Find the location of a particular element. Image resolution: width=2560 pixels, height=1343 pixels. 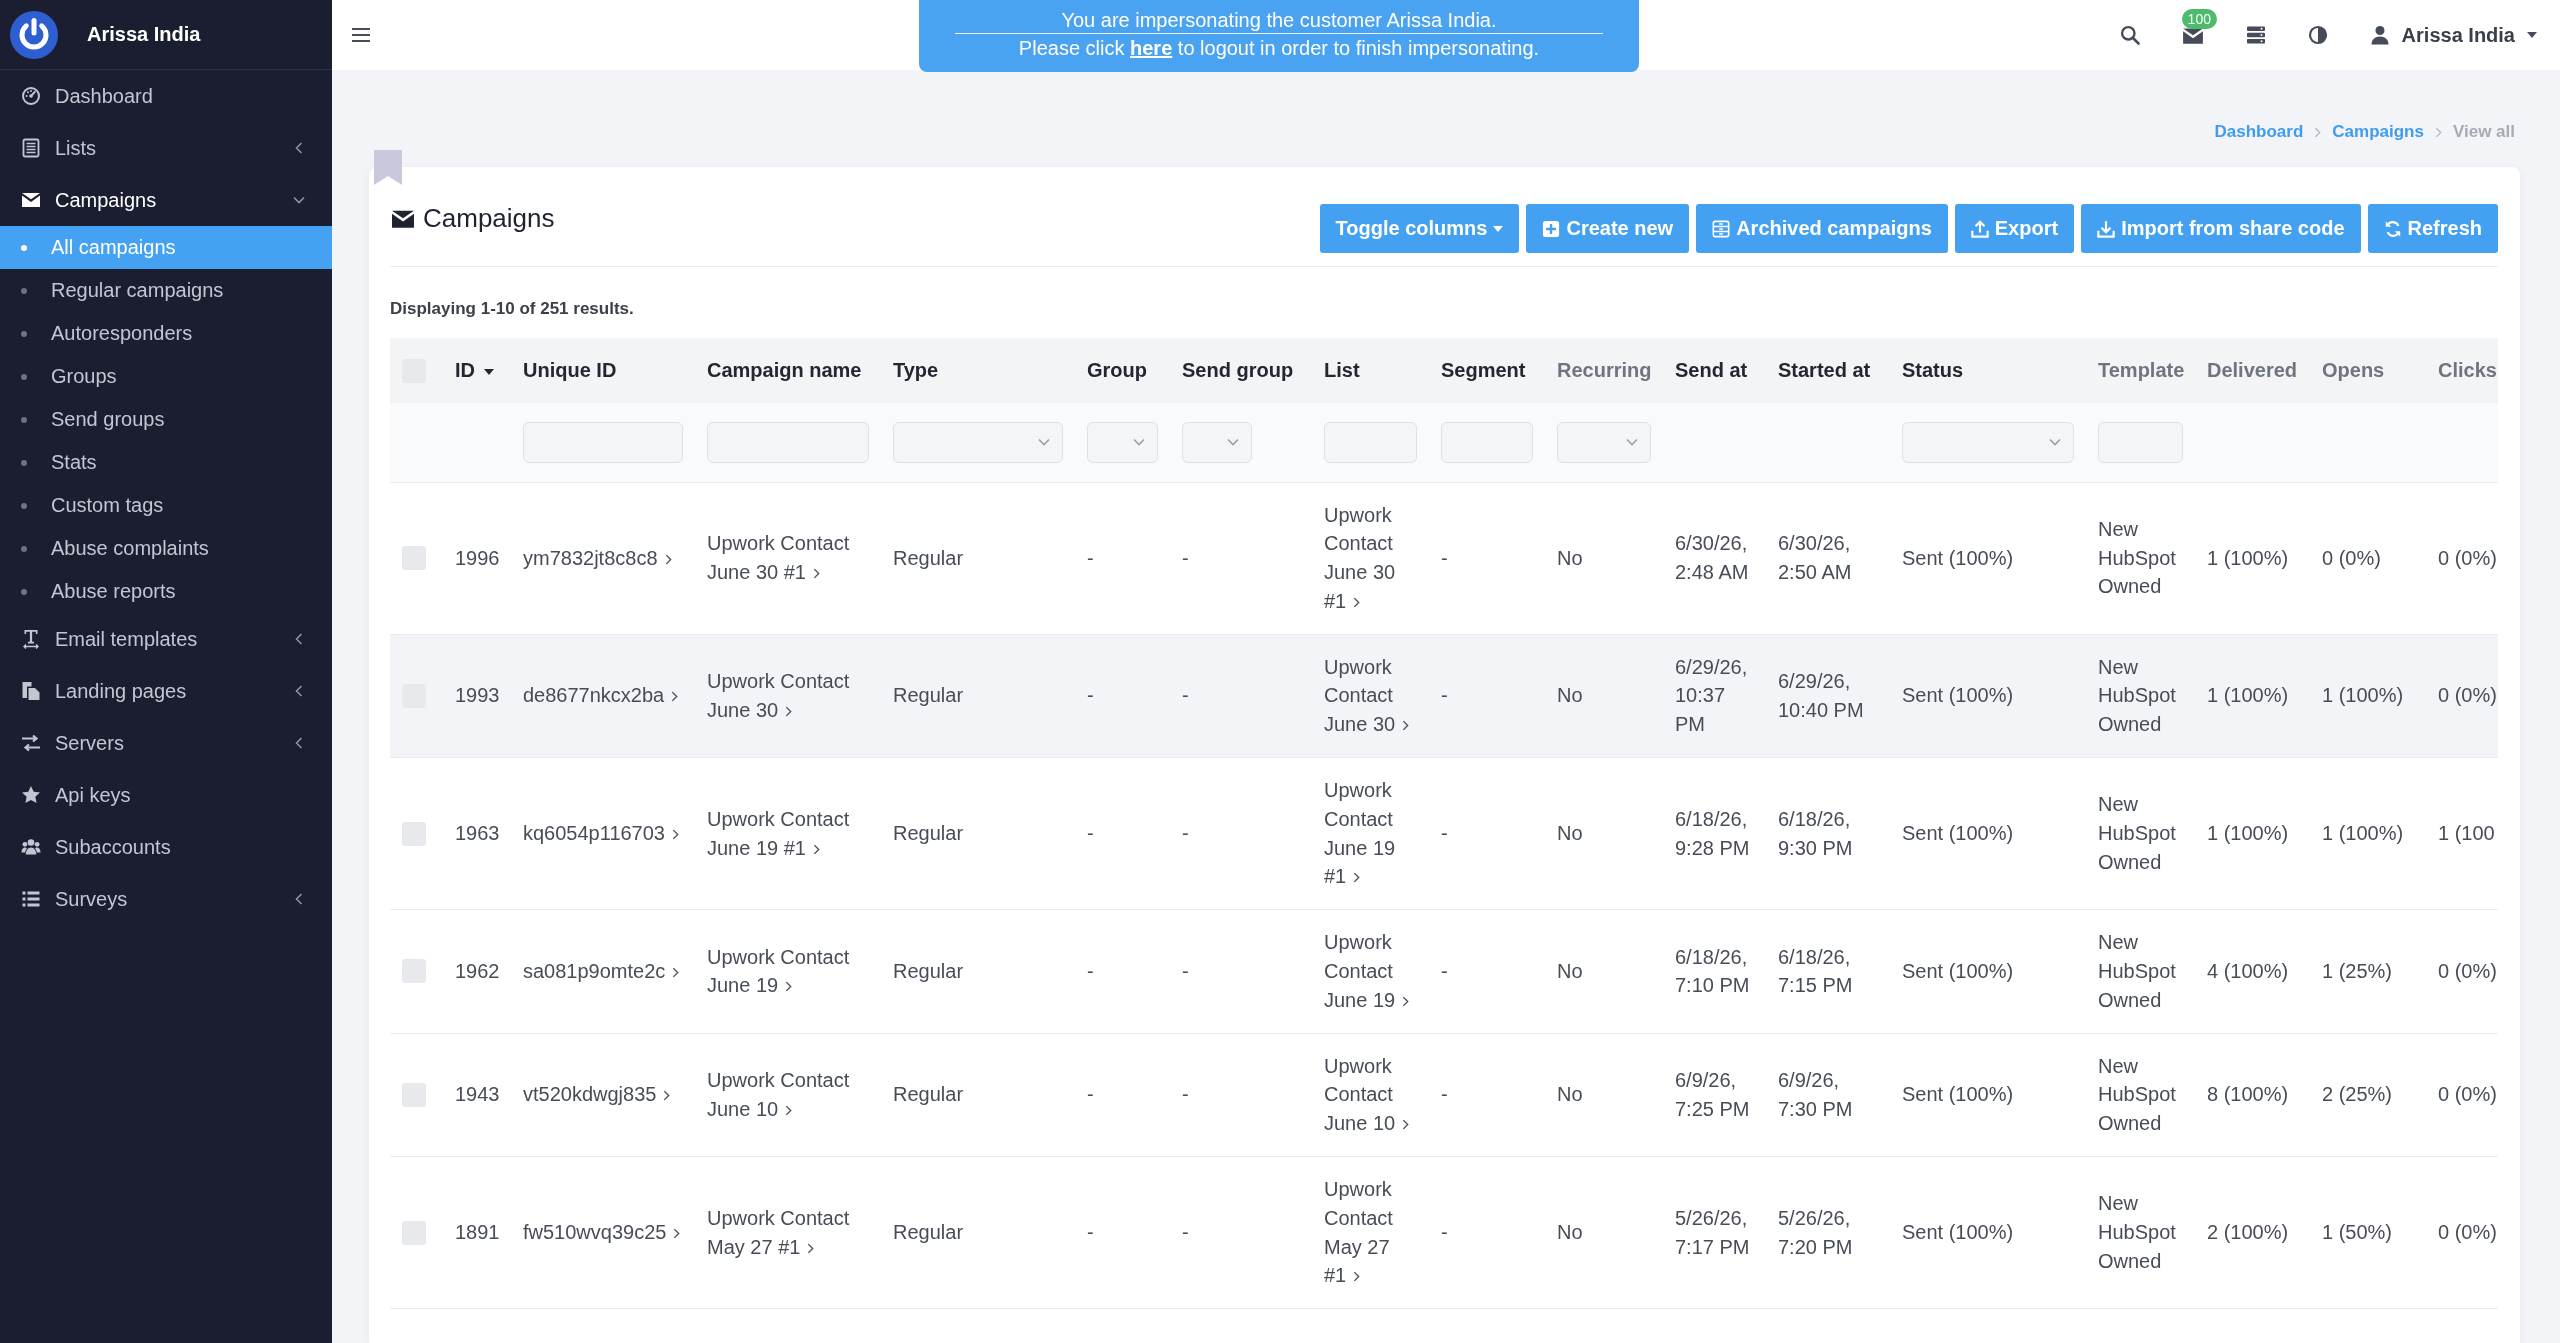

column-header: Status is located at coordinates (1933, 370).